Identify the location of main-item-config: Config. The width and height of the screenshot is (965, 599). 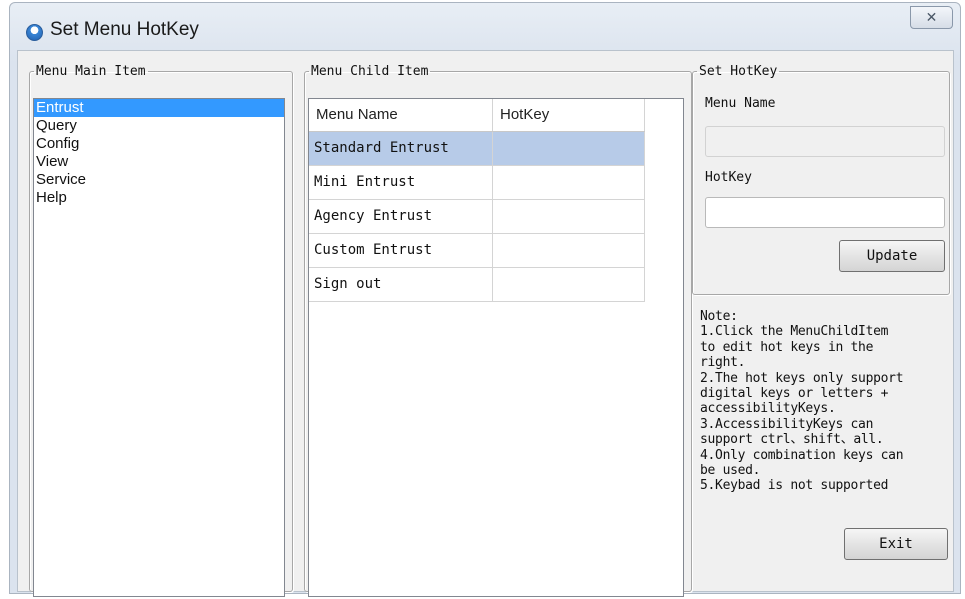
(159, 144).